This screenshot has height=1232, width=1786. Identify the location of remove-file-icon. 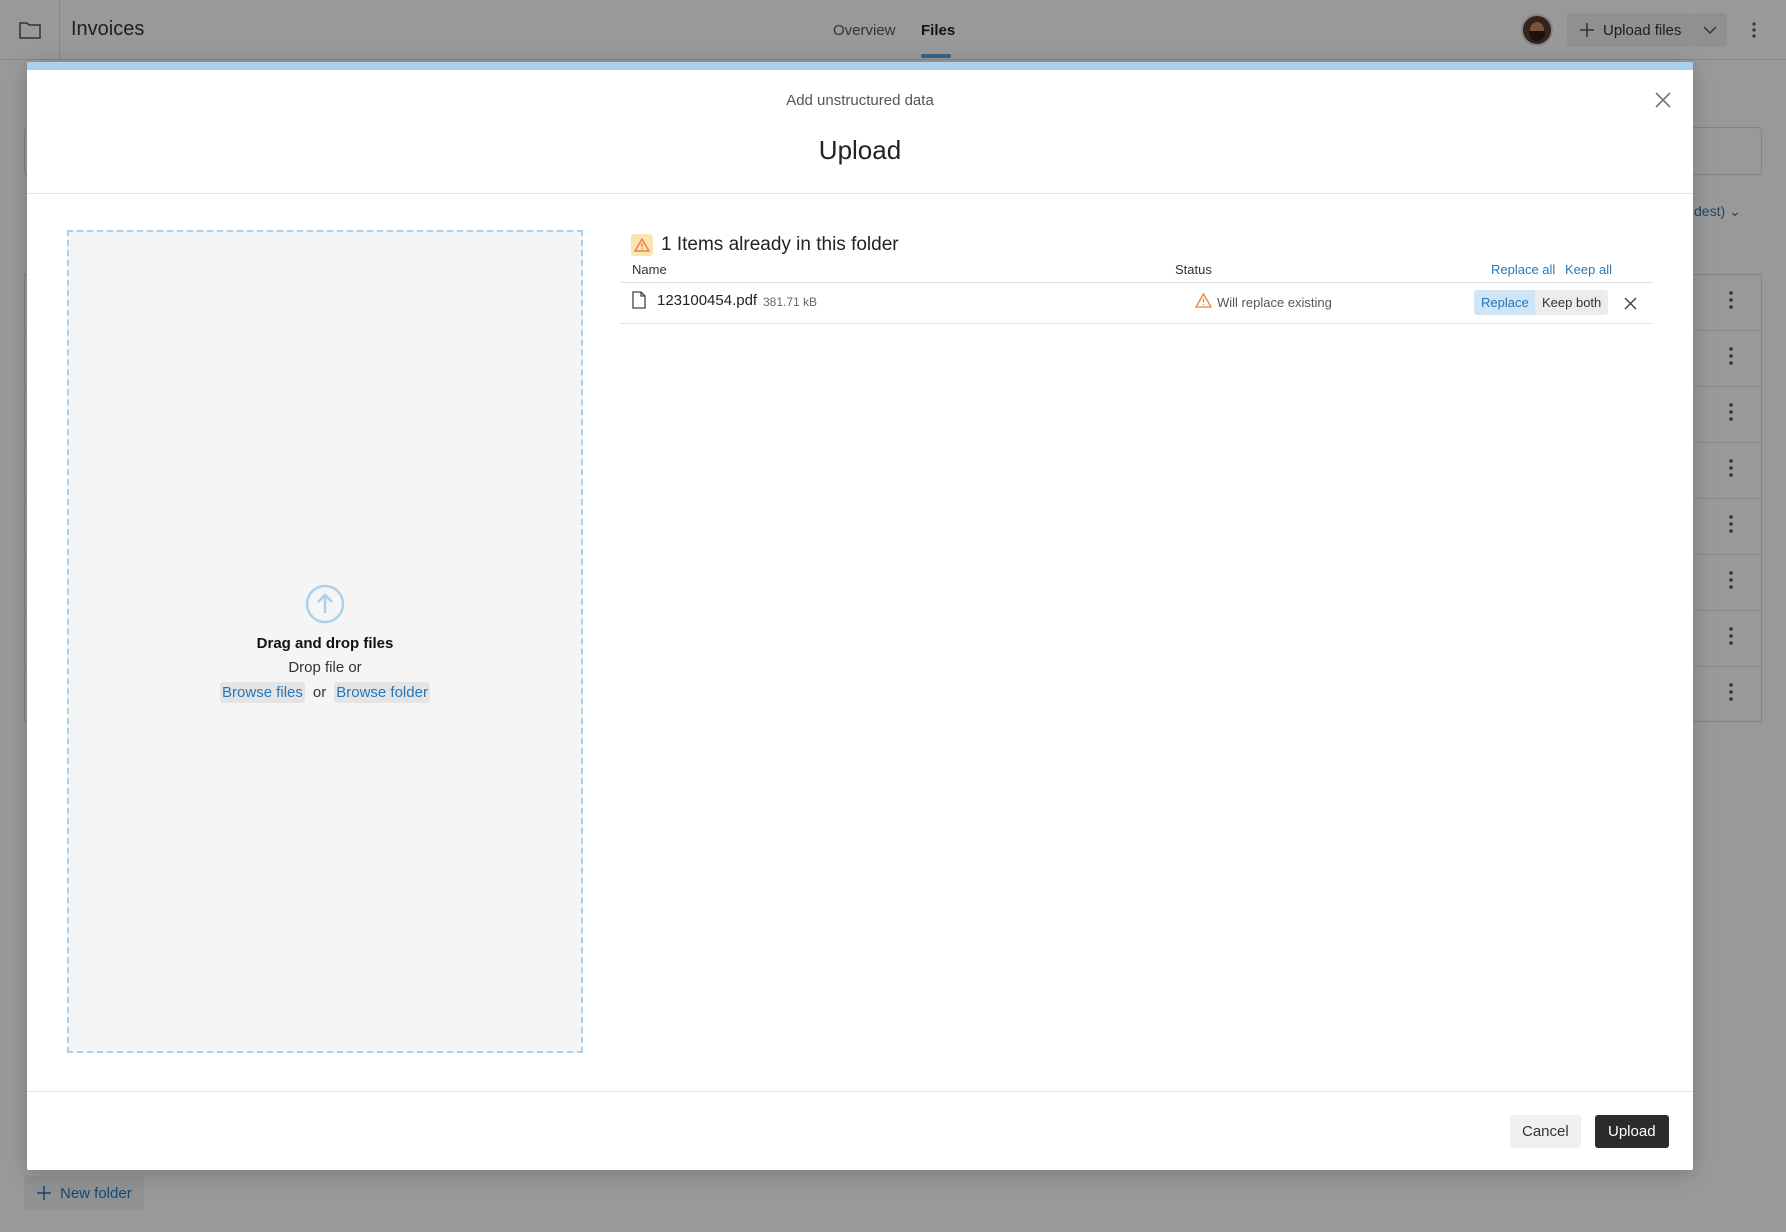
(1630, 303).